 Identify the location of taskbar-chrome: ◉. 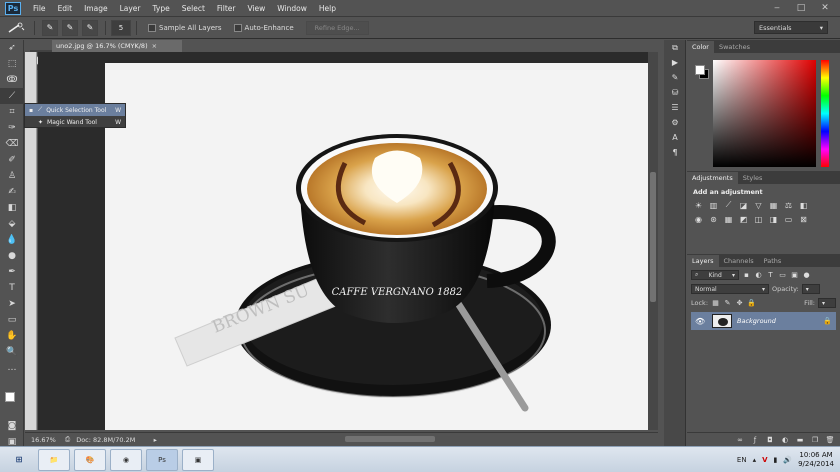
(126, 459).